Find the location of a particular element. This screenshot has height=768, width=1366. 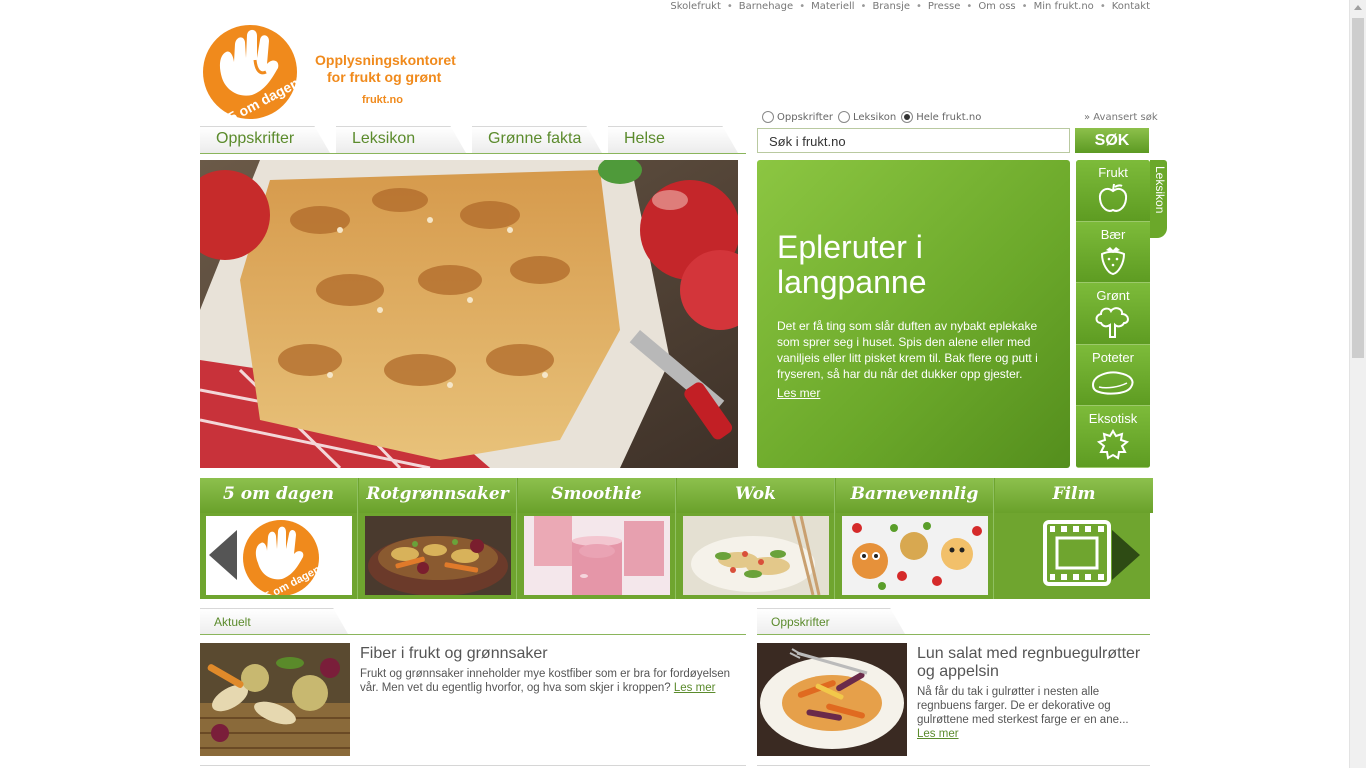

top-link-kontakt: Kontakt is located at coordinates (1131, 6).